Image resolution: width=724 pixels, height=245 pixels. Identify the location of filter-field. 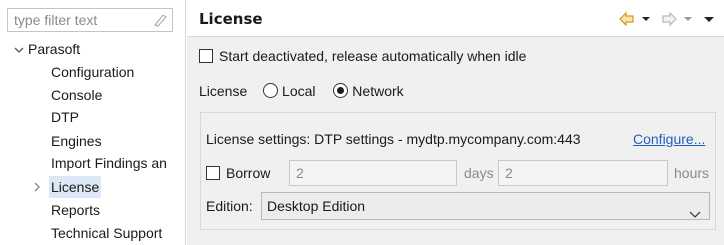
(90, 20).